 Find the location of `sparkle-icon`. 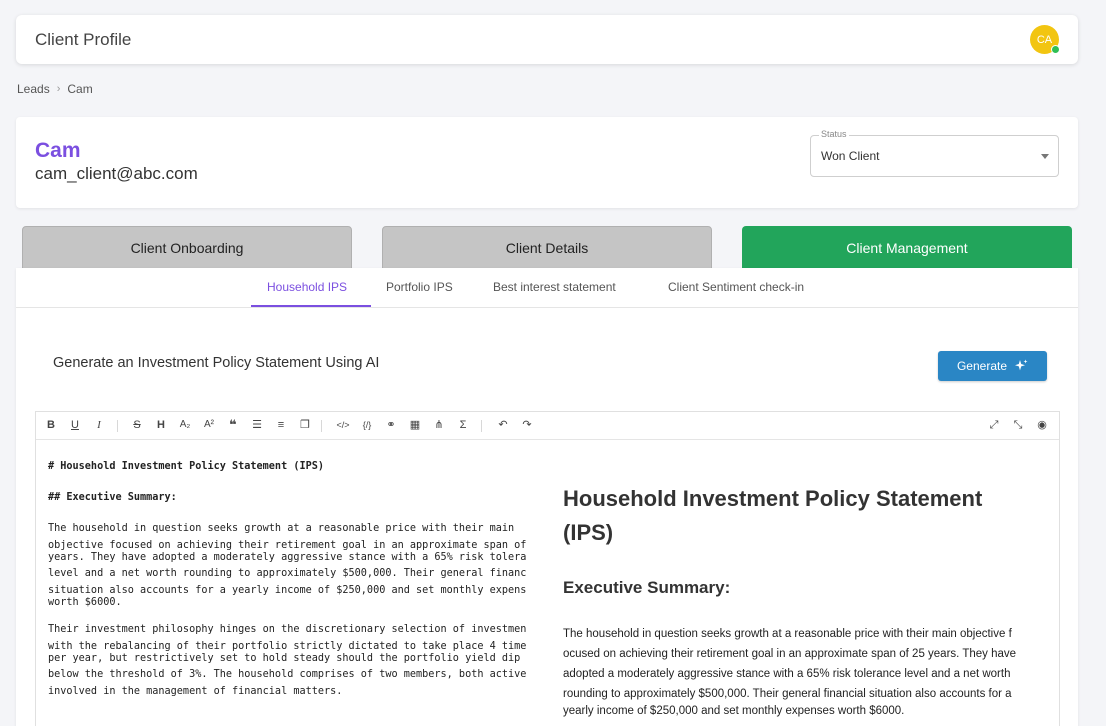

sparkle-icon is located at coordinates (1021, 365).